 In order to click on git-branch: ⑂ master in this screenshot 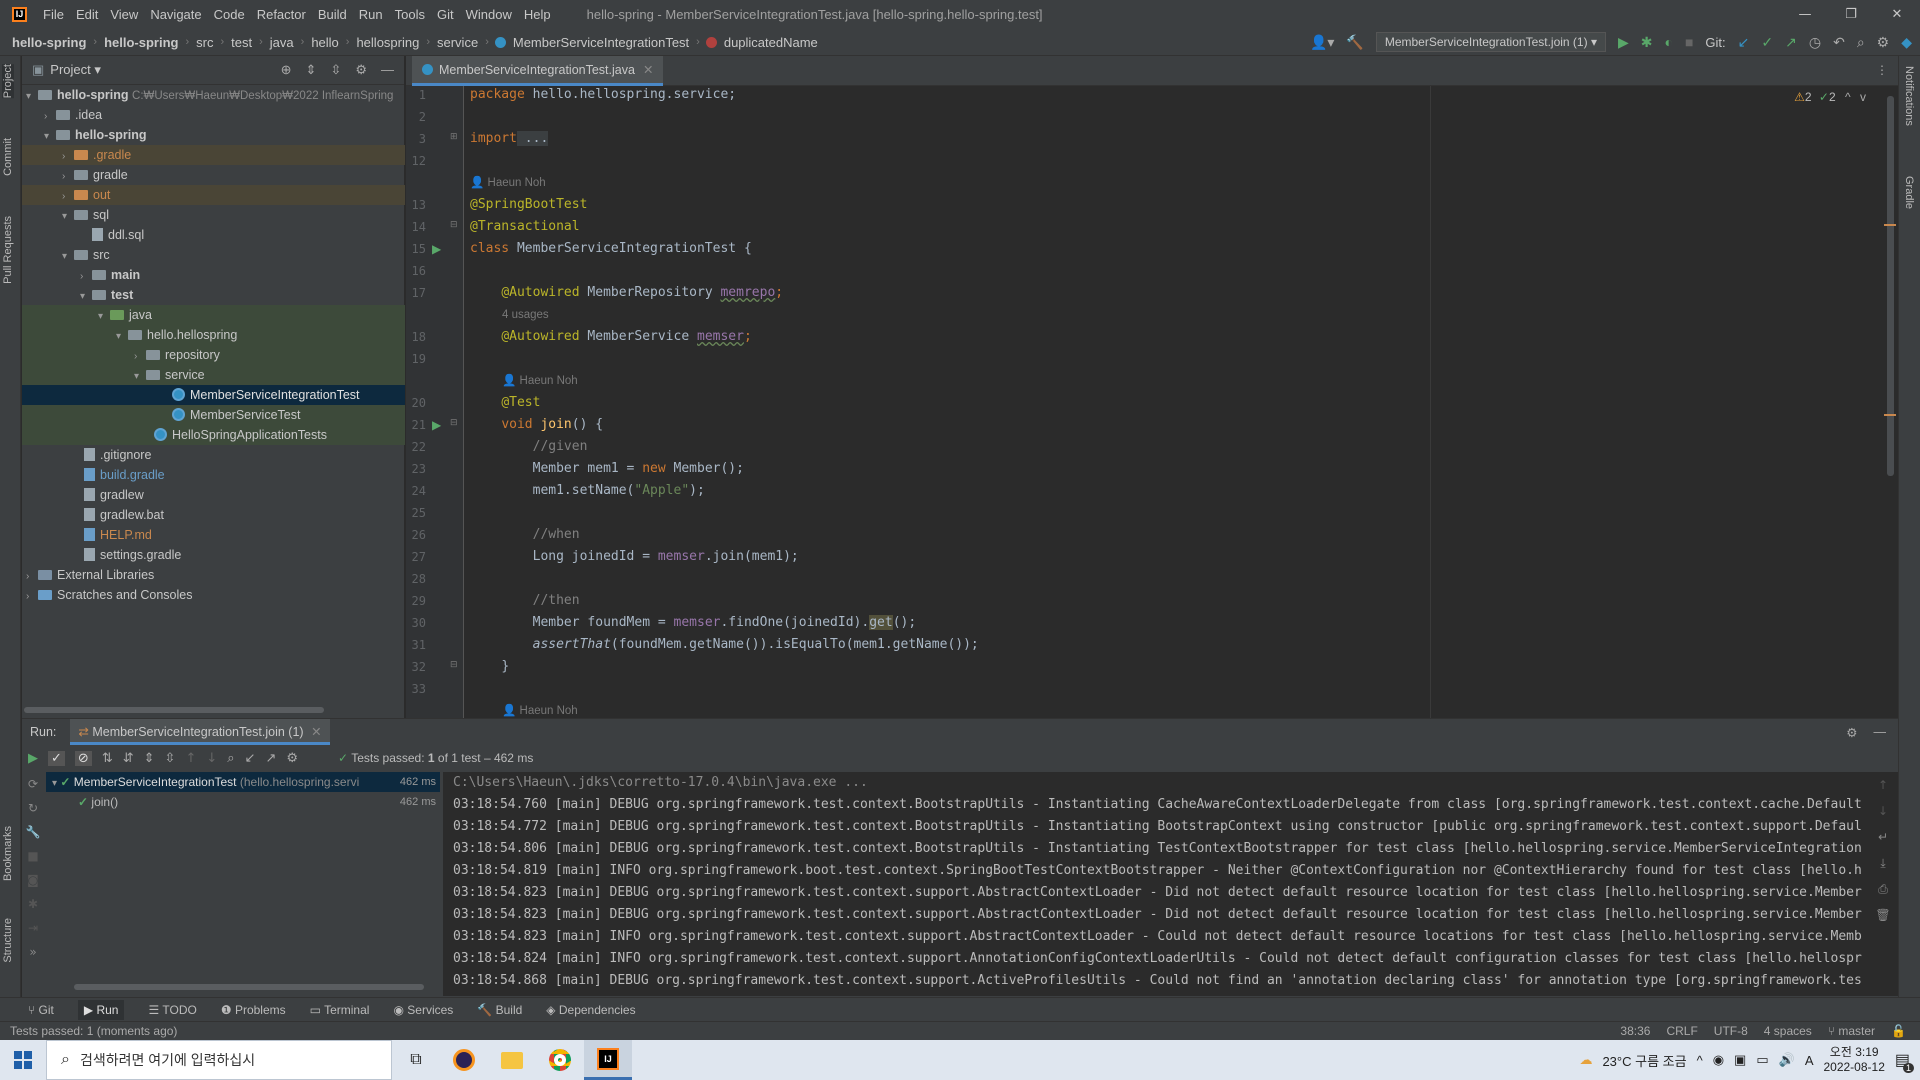, I will do `click(1851, 1031)`.